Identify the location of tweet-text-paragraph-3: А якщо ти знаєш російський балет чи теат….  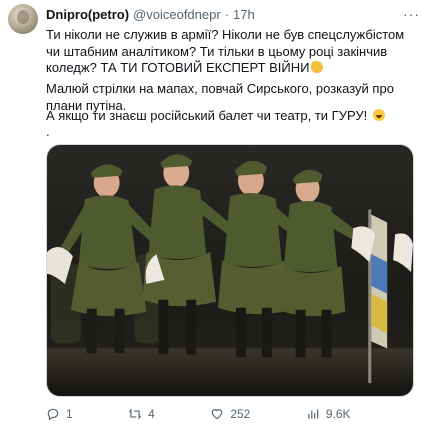
(231, 116).